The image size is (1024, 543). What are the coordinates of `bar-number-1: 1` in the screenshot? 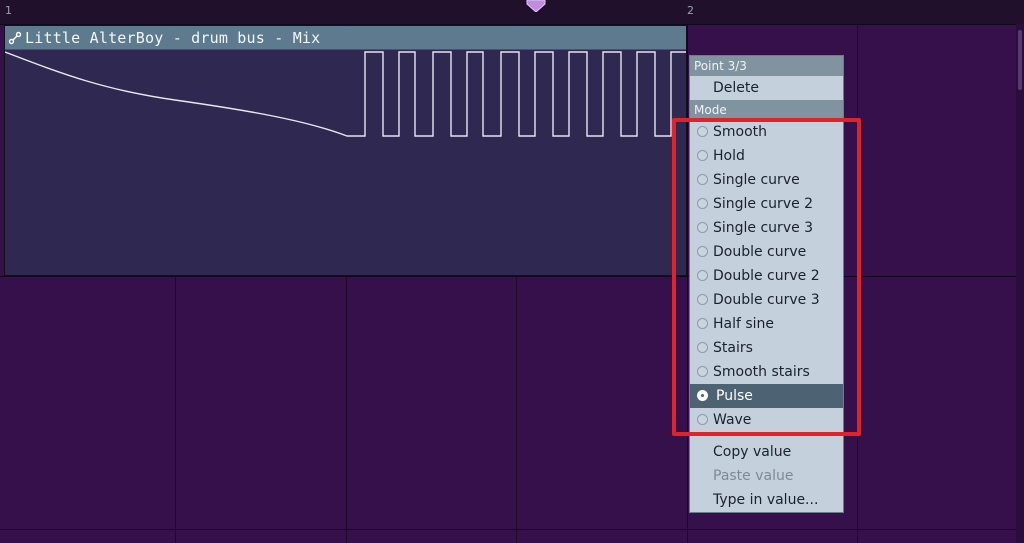 It's located at (8, 10).